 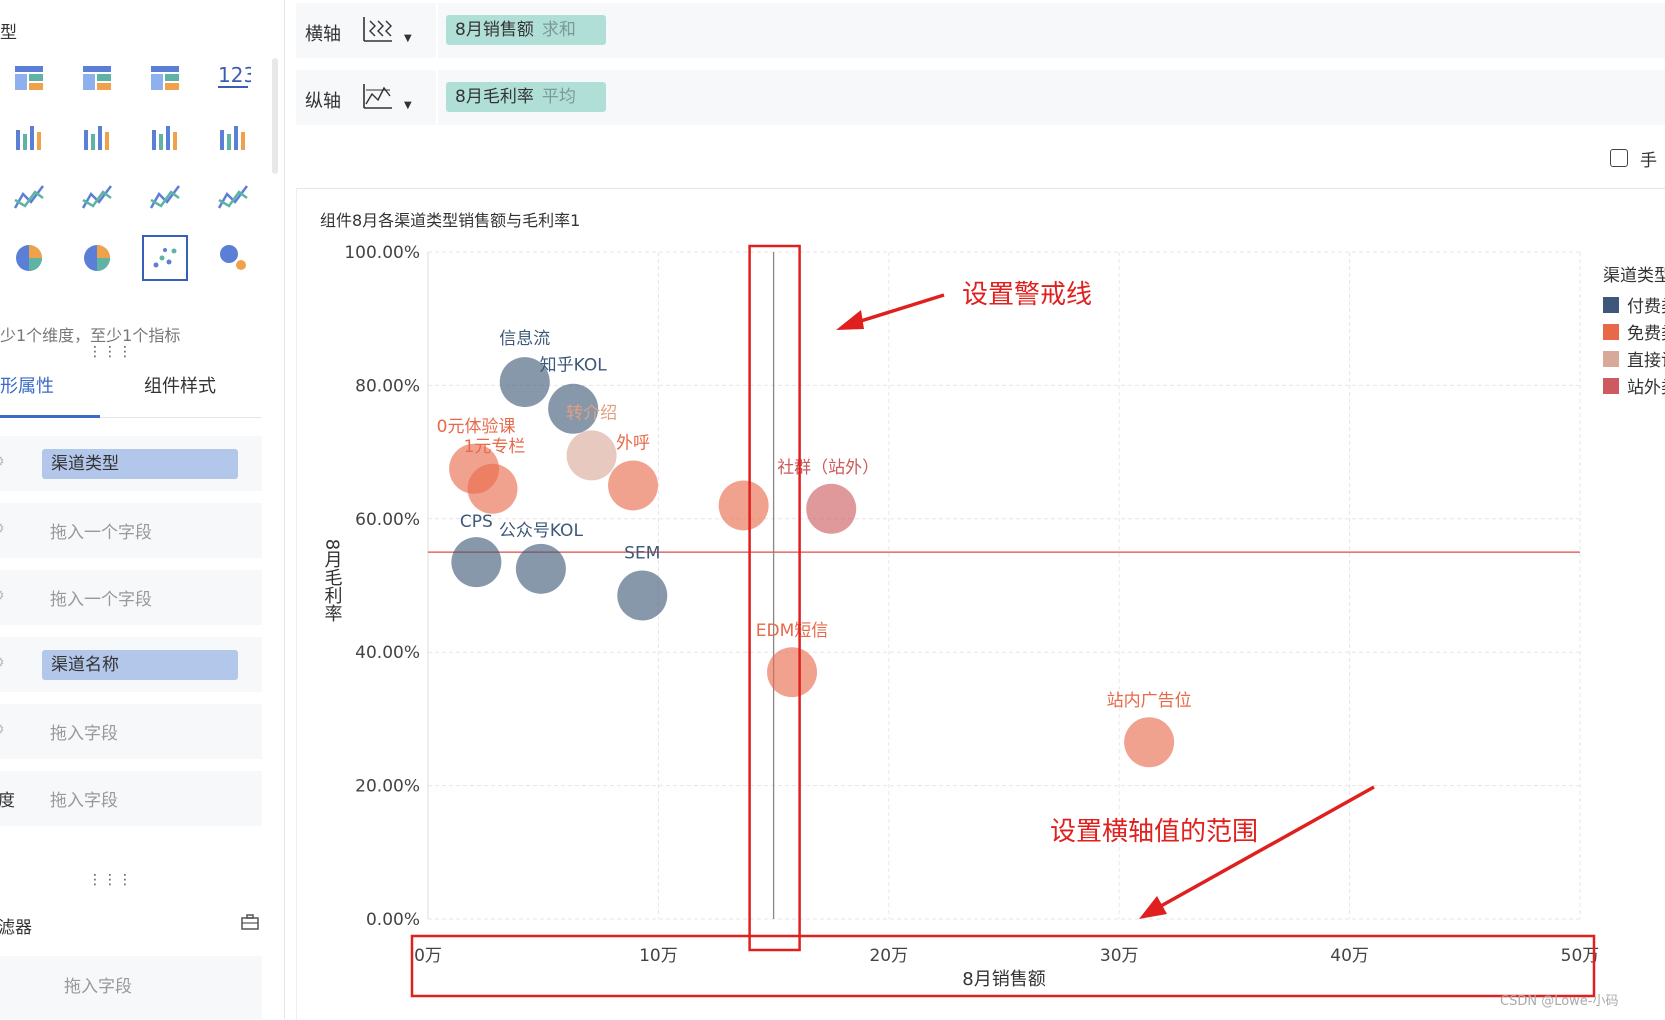 I want to click on point-label: SEM, so click(x=642, y=554).